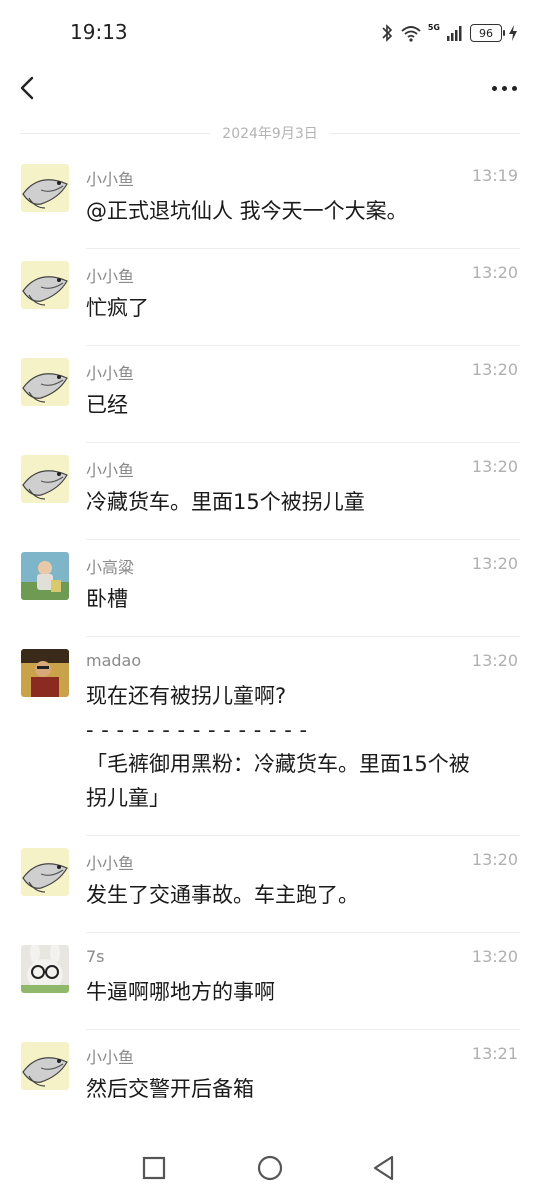  Describe the element at coordinates (95, 956) in the screenshot. I see `sender-name: 7s` at that location.